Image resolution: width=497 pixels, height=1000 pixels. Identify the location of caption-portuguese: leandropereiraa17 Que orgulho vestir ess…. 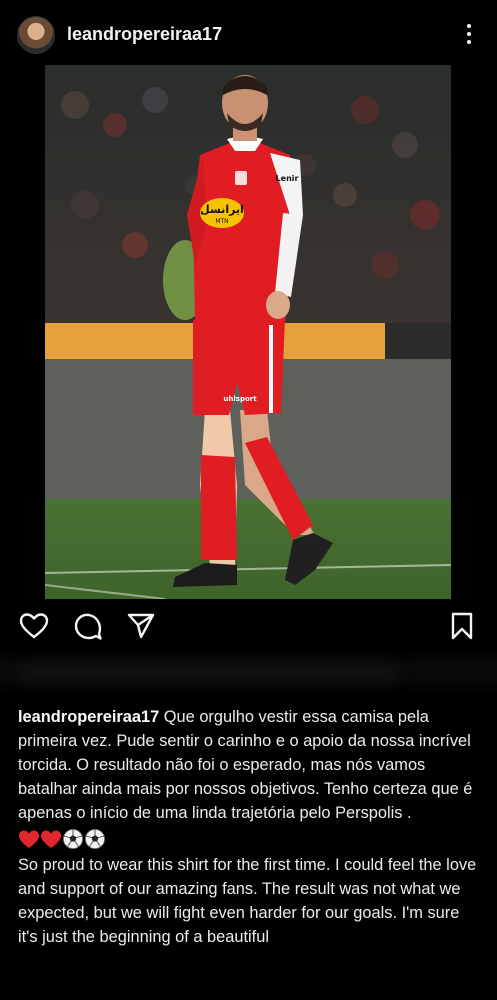
(249, 765).